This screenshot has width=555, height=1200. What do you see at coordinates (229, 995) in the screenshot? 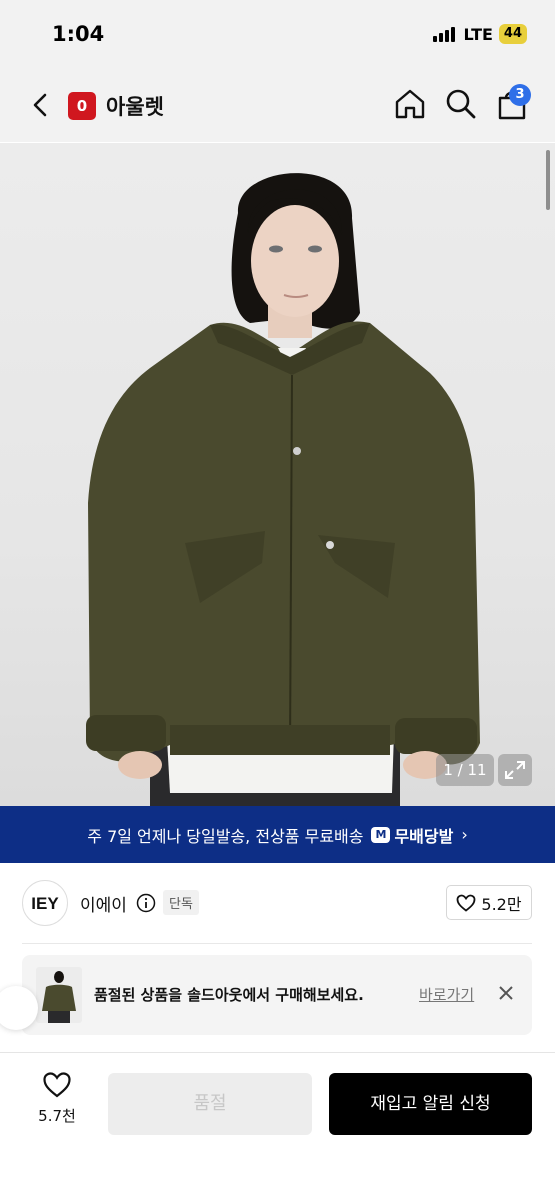
I see `notice-text: 품절된 상품을 솔드아웃에서 구매해보세요.` at bounding box center [229, 995].